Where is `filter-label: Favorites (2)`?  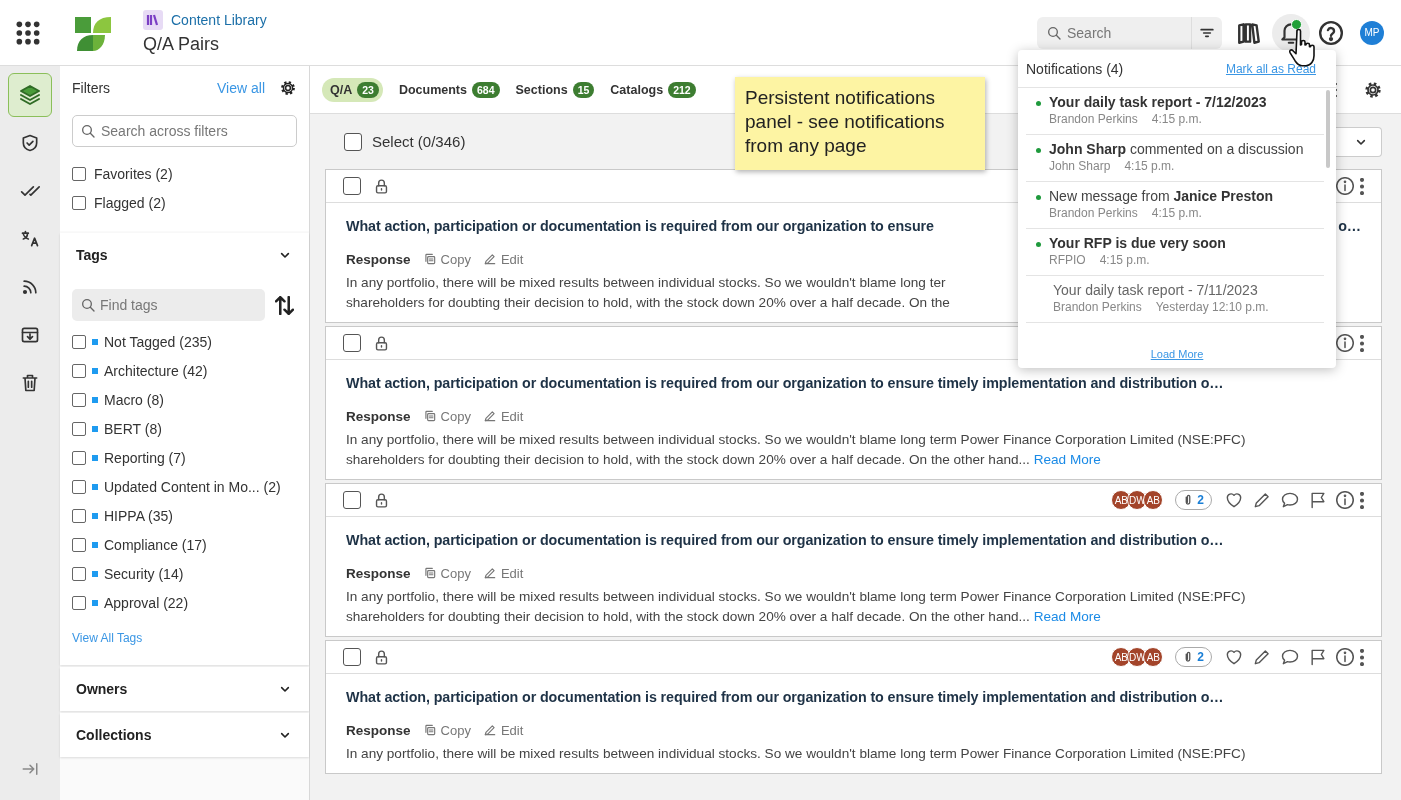 filter-label: Favorites (2) is located at coordinates (133, 173).